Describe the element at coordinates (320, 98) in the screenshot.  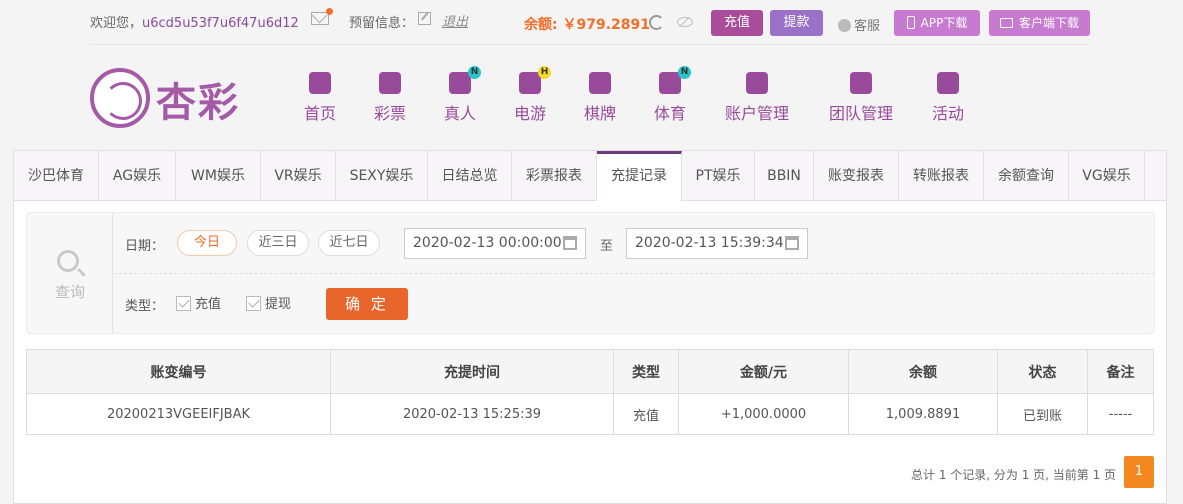
I see `nav-home: 首页` at that location.